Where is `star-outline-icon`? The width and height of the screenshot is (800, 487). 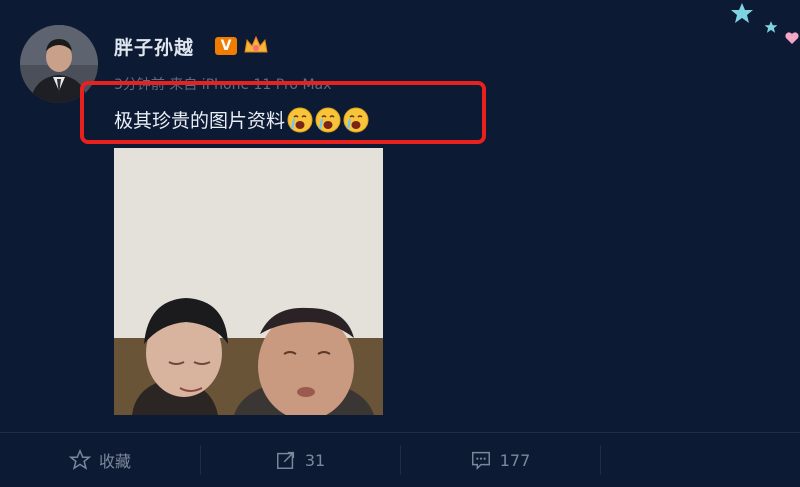
star-outline-icon is located at coordinates (79, 459).